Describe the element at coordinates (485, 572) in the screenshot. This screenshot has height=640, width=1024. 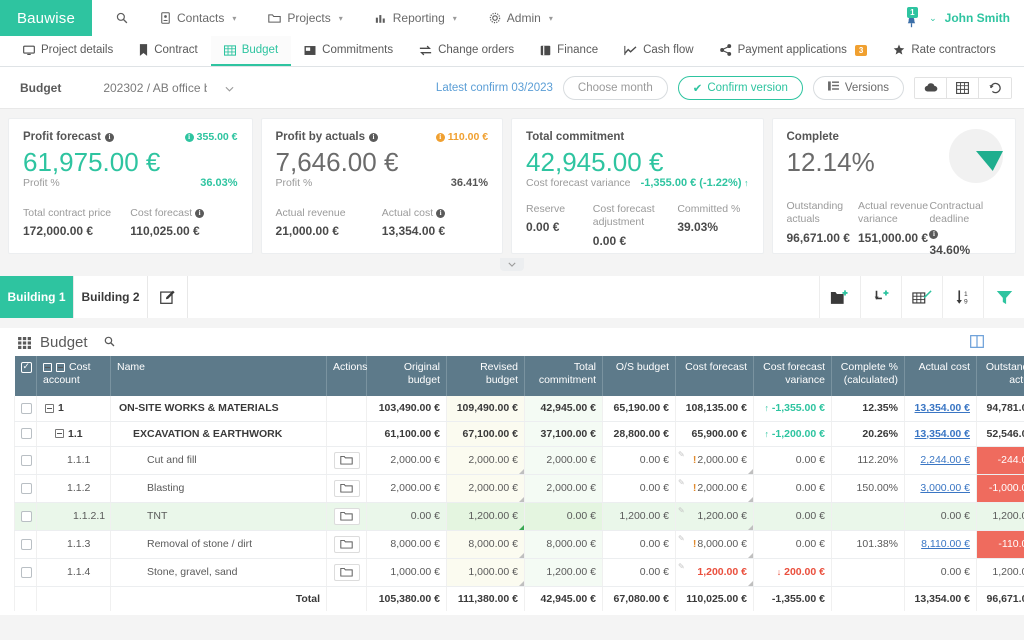
I see `revised-budget-cell: 1,000.00 €` at that location.